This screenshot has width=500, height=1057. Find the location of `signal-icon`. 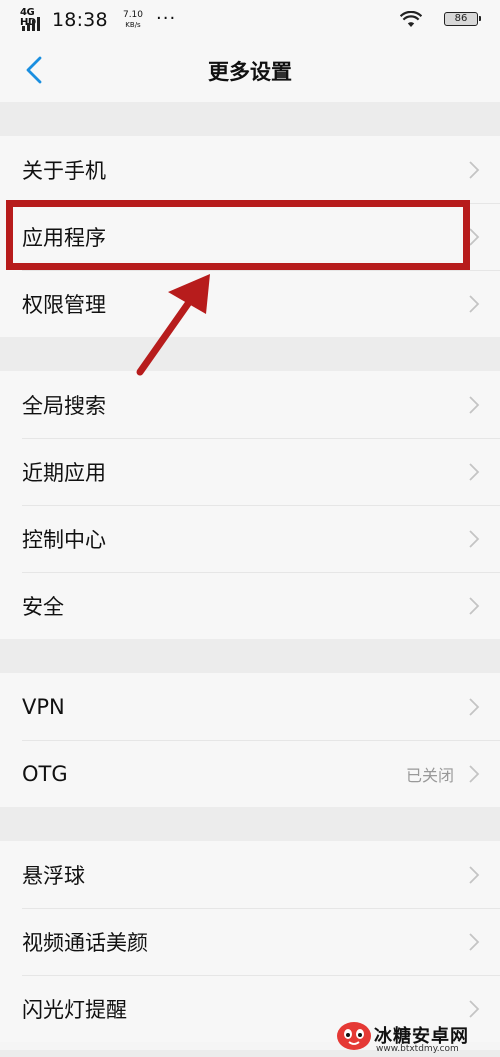

signal-icon is located at coordinates (31, 24).